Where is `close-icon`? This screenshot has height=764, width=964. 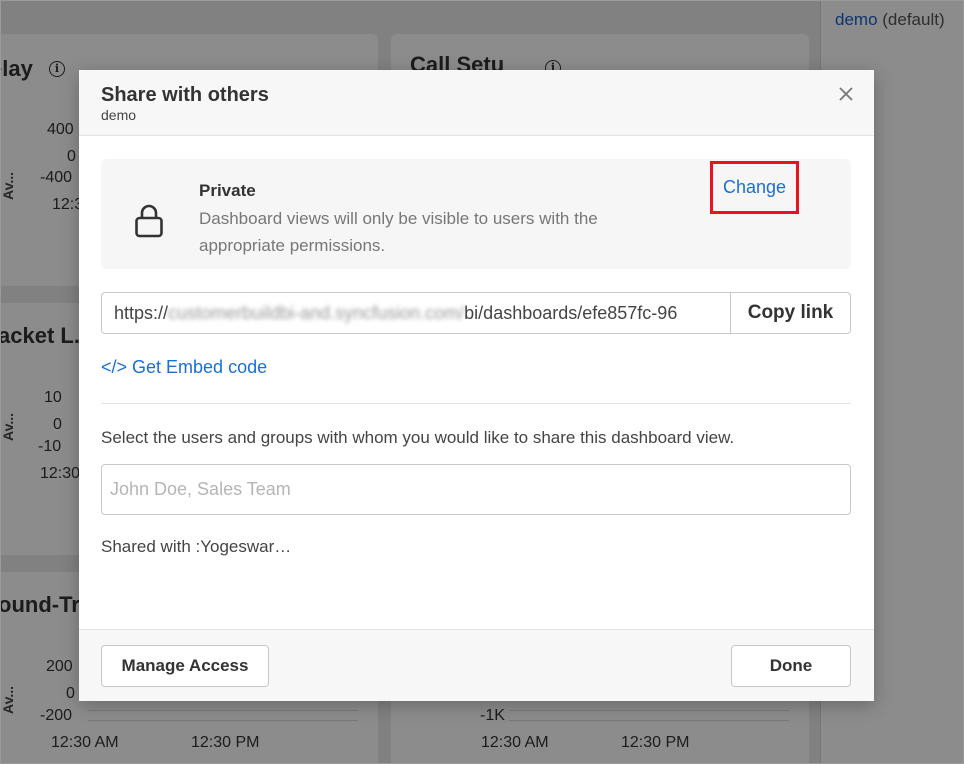 close-icon is located at coordinates (846, 94).